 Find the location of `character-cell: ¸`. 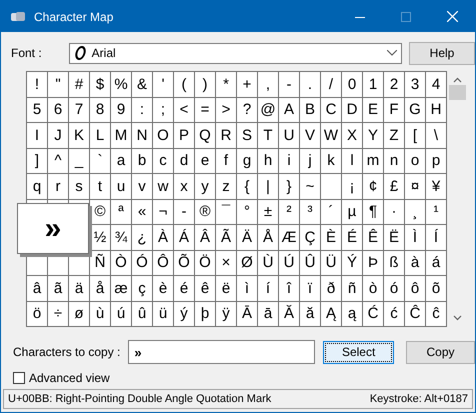

character-cell: ¸ is located at coordinates (415, 212).